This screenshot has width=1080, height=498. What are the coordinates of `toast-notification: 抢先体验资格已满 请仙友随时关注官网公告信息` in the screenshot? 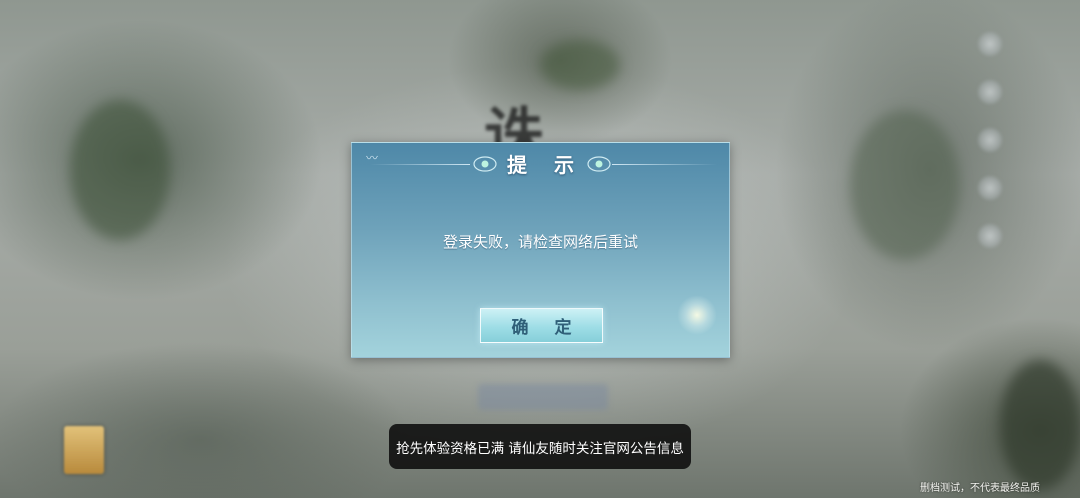 It's located at (540, 446).